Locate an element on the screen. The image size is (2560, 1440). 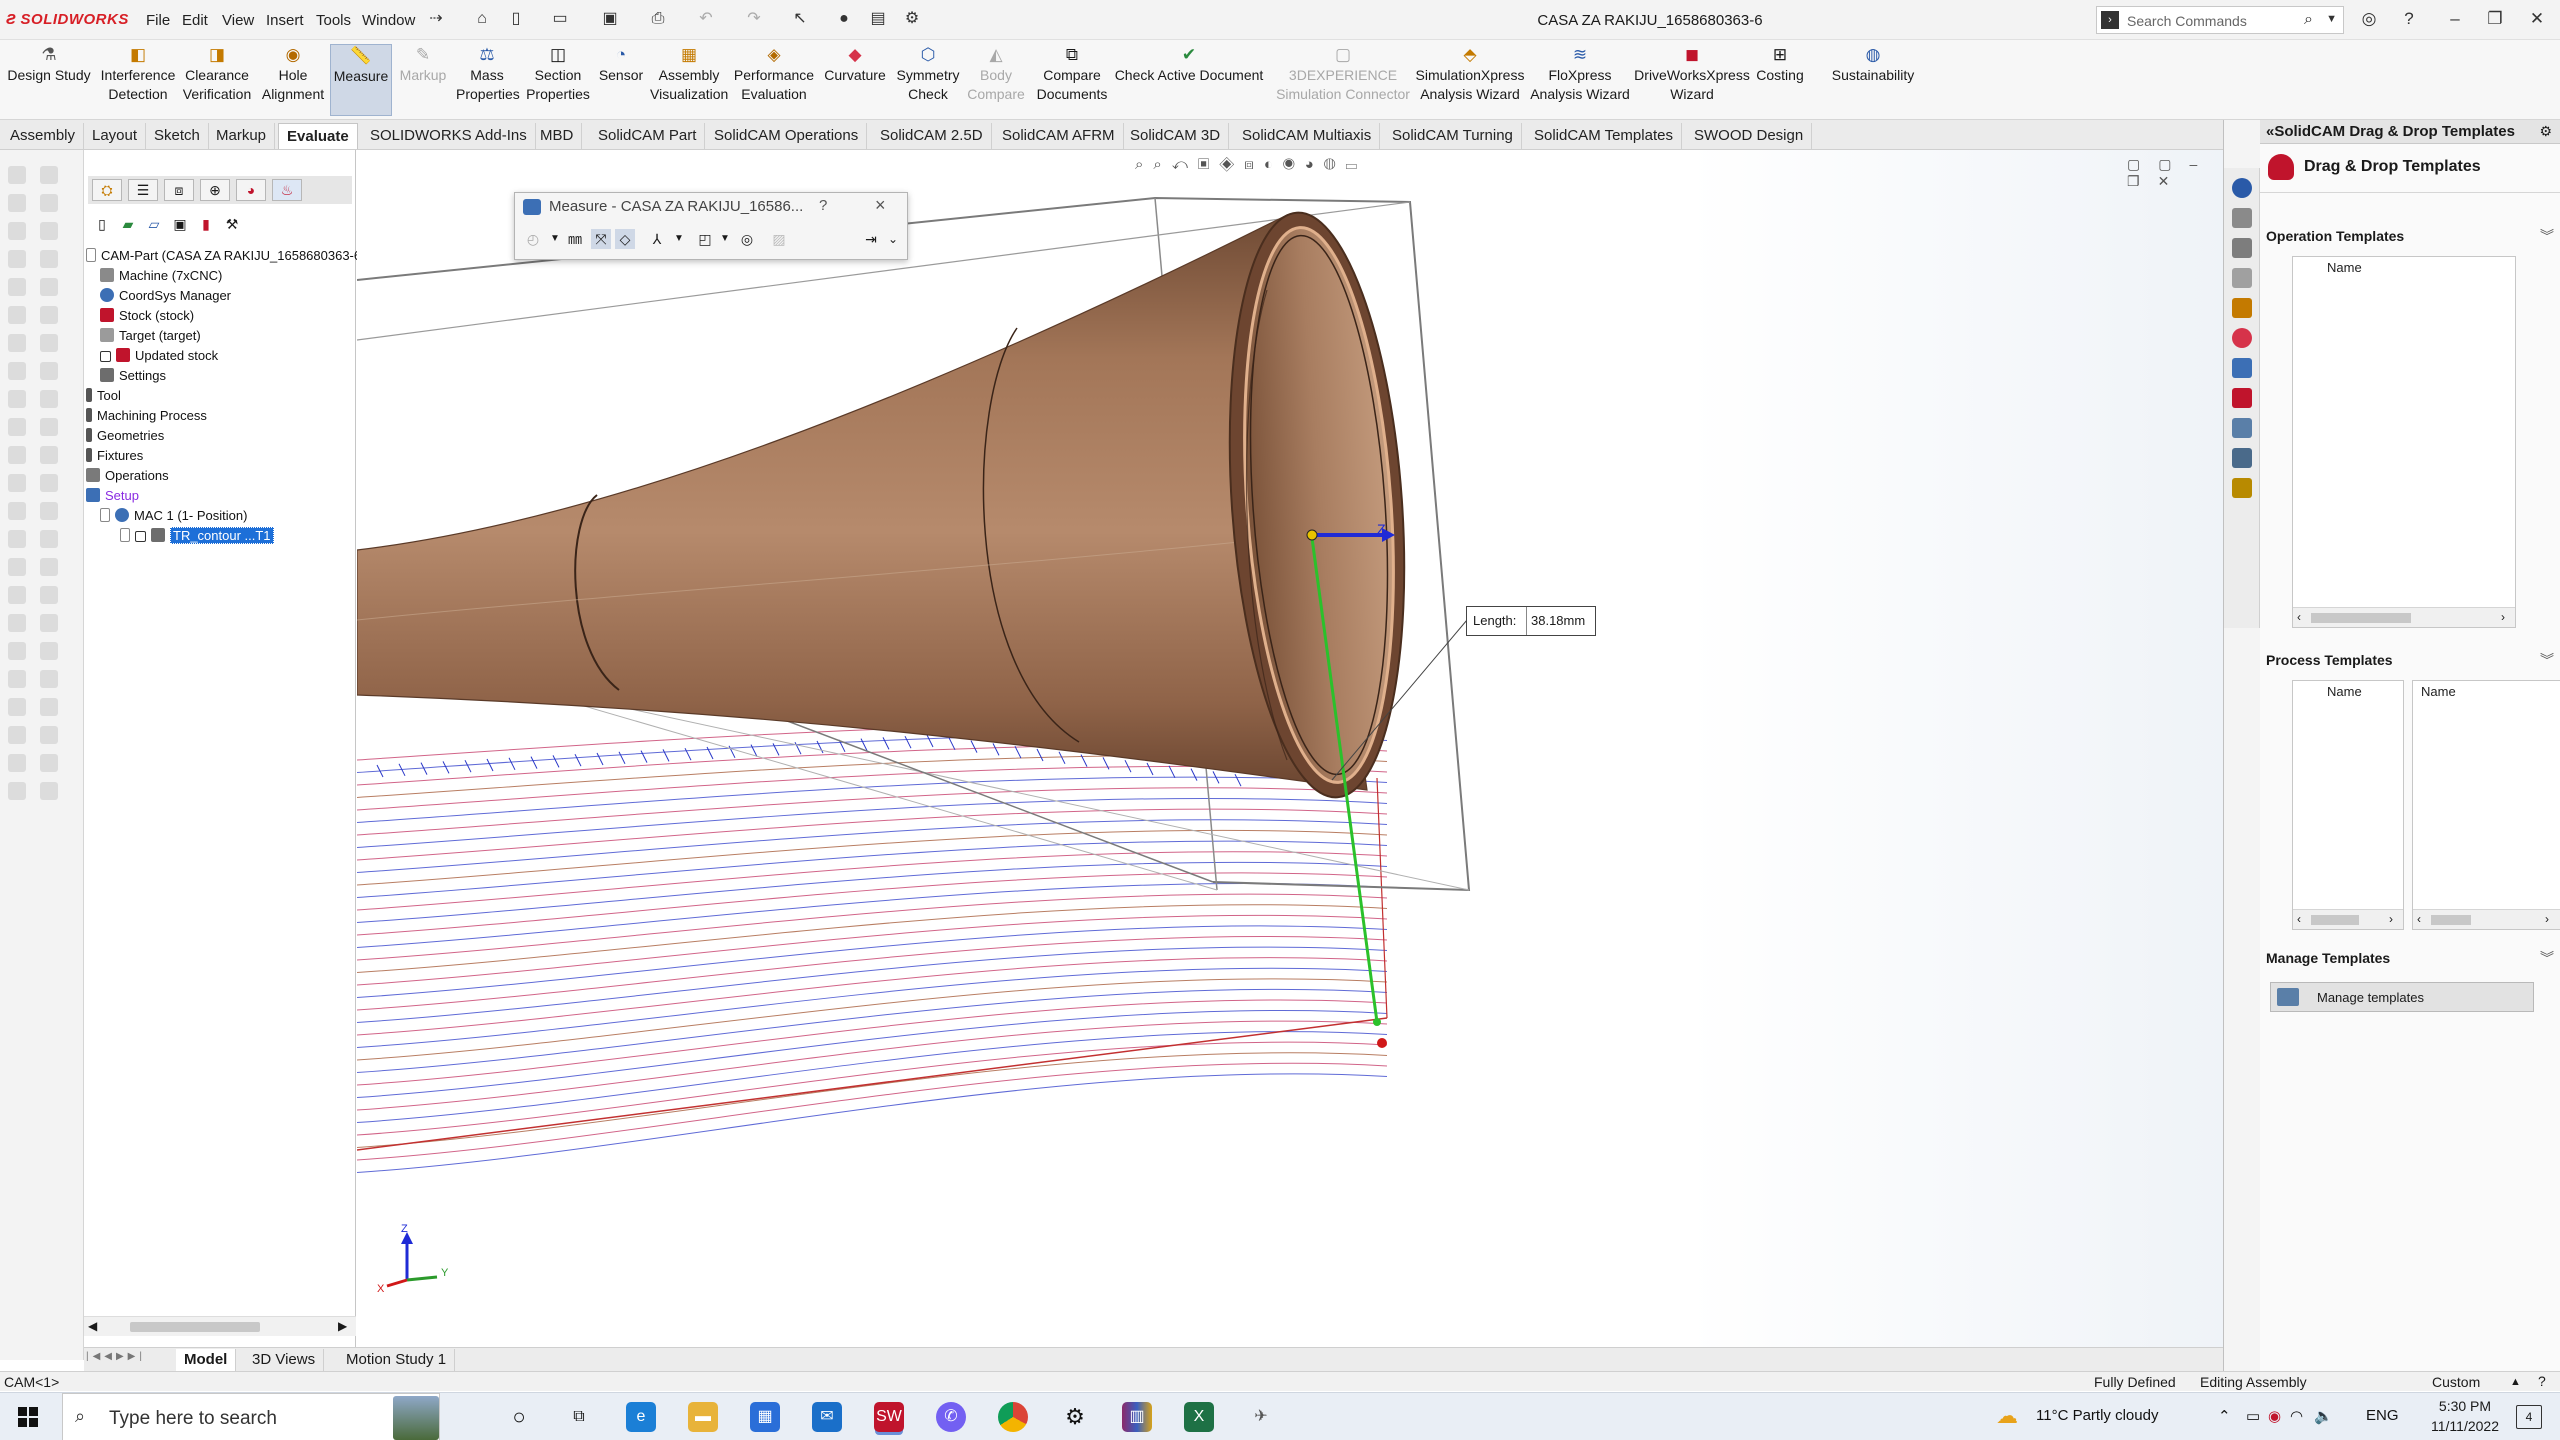
dynamic-annotation-icon: ◈ is located at coordinates (1231, 164).